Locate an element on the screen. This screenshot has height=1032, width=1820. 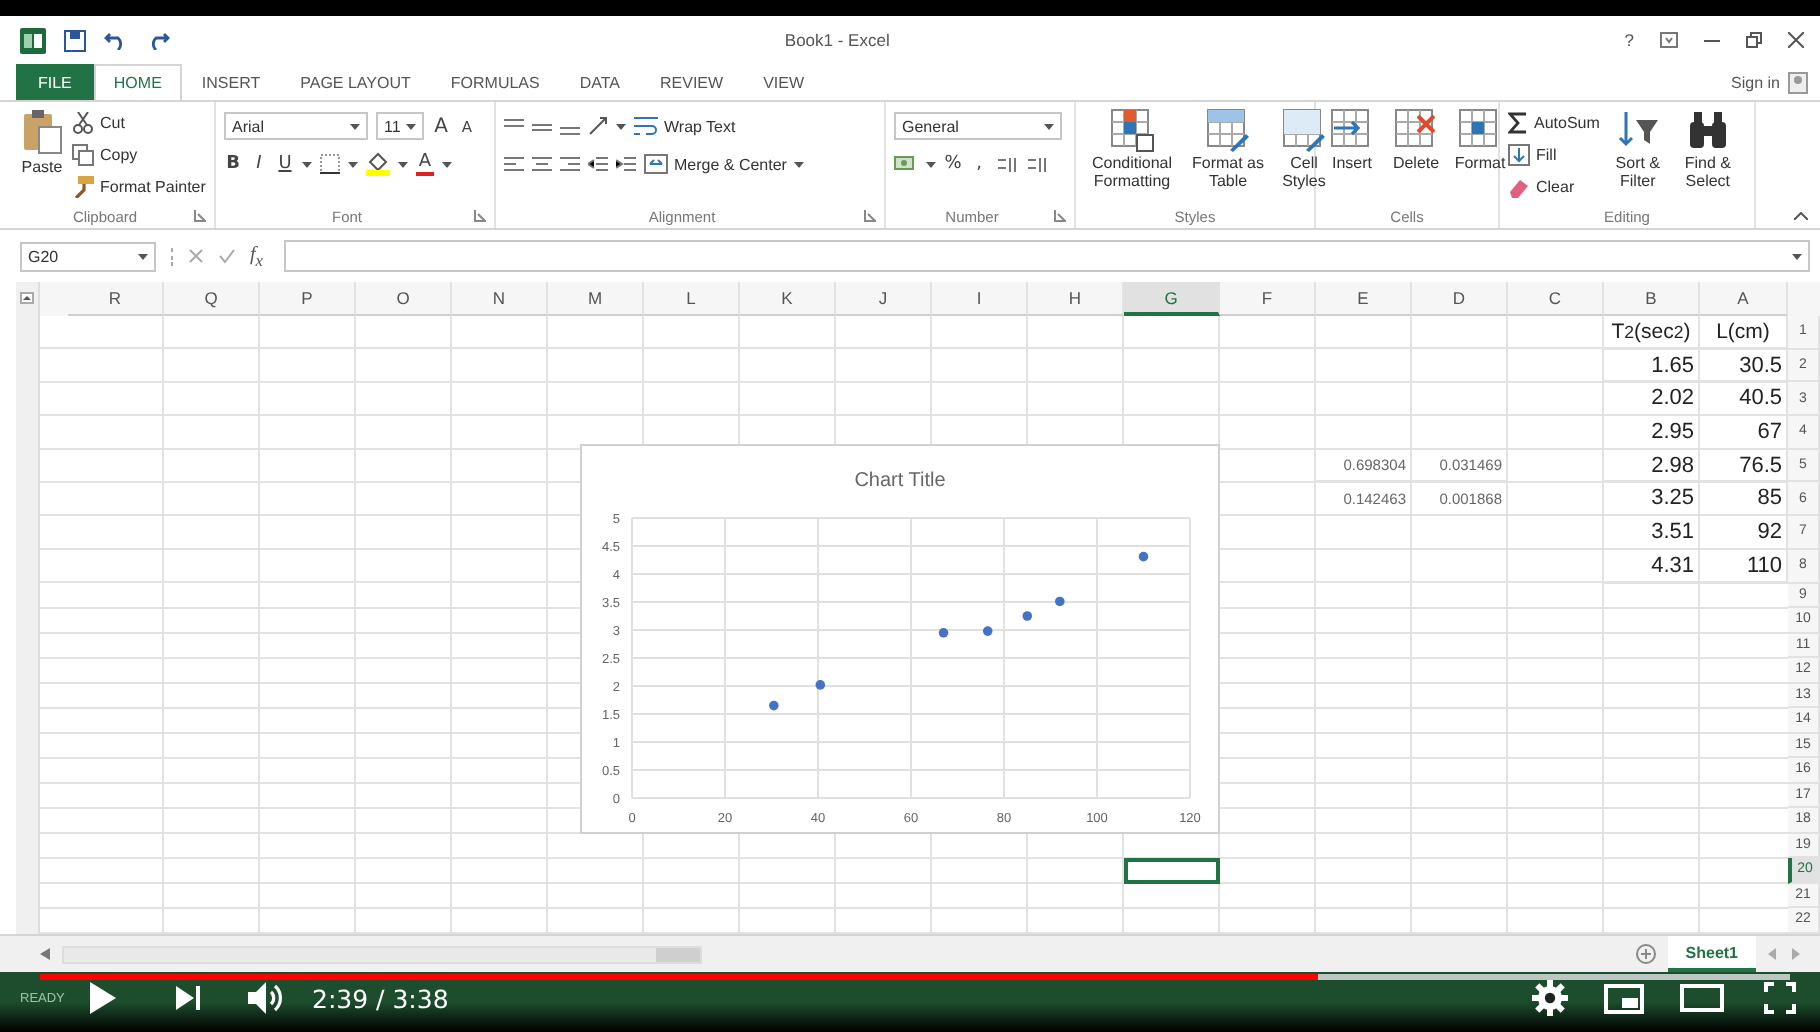
restore-icon is located at coordinates (1754, 40).